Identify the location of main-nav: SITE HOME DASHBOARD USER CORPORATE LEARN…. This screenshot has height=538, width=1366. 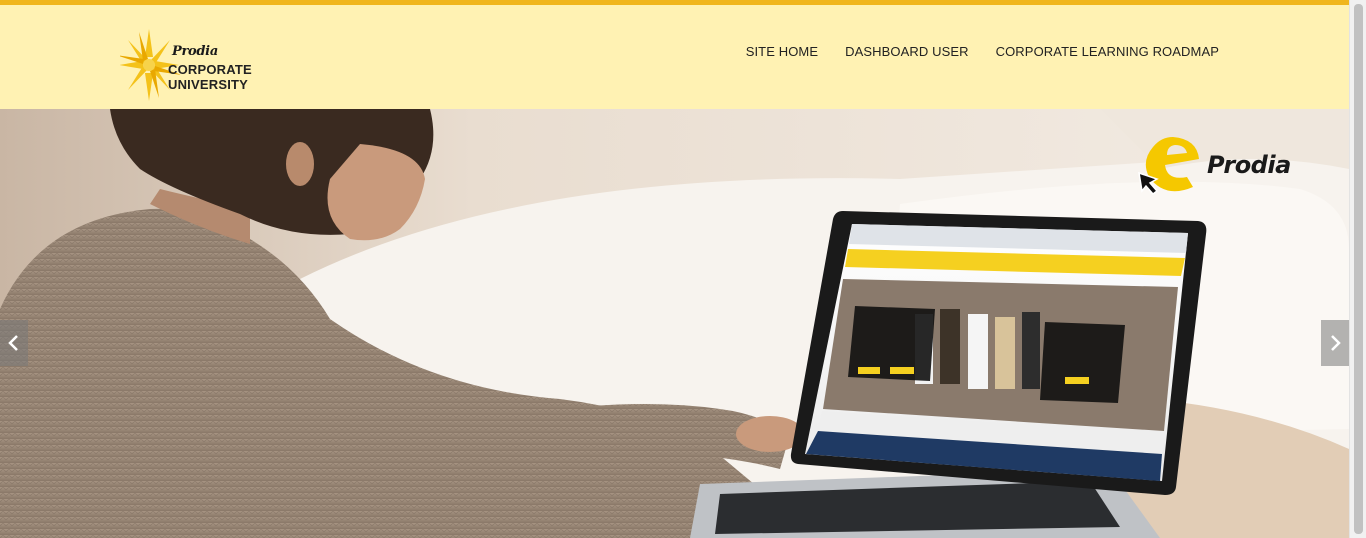
(982, 51).